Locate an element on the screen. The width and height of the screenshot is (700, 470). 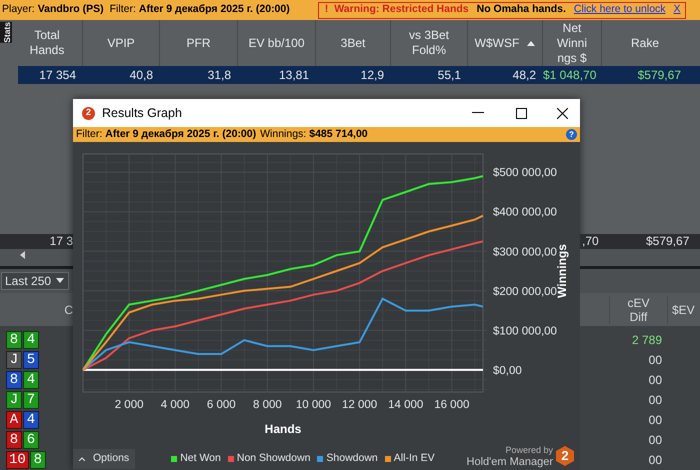
table-cell-text: $1 048,70 is located at coordinates (570, 75).